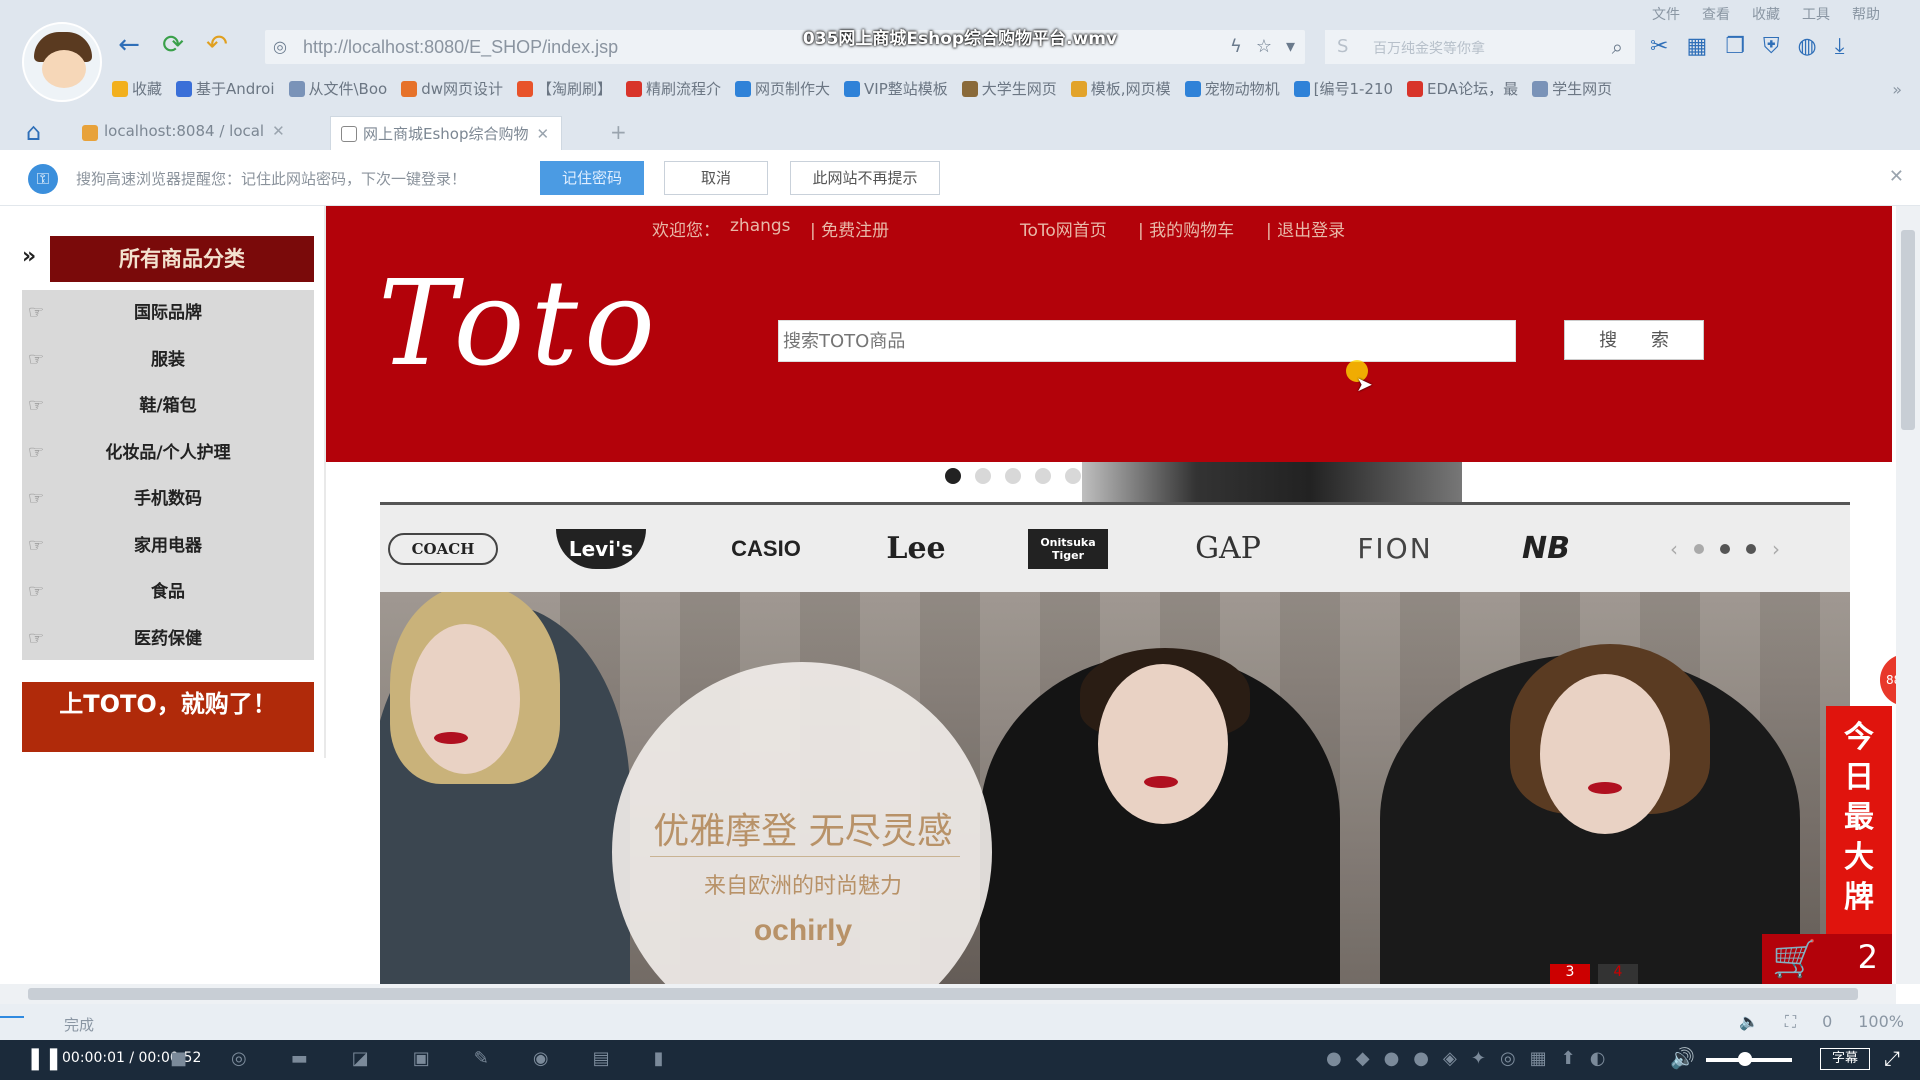 The width and height of the screenshot is (1920, 1080). What do you see at coordinates (1343, 88) in the screenshot?
I see `bookmark-item: [编号1-210` at bounding box center [1343, 88].